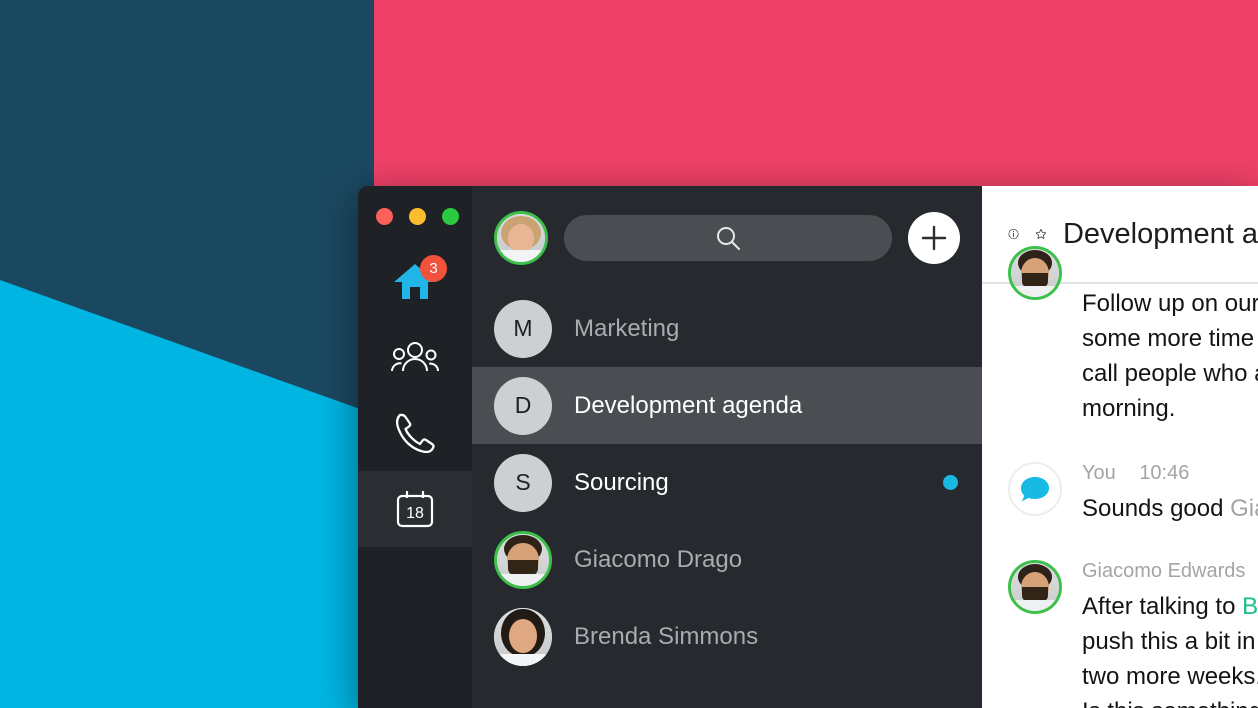  Describe the element at coordinates (688, 405) in the screenshot. I see `conversation-name: Development agenda` at that location.